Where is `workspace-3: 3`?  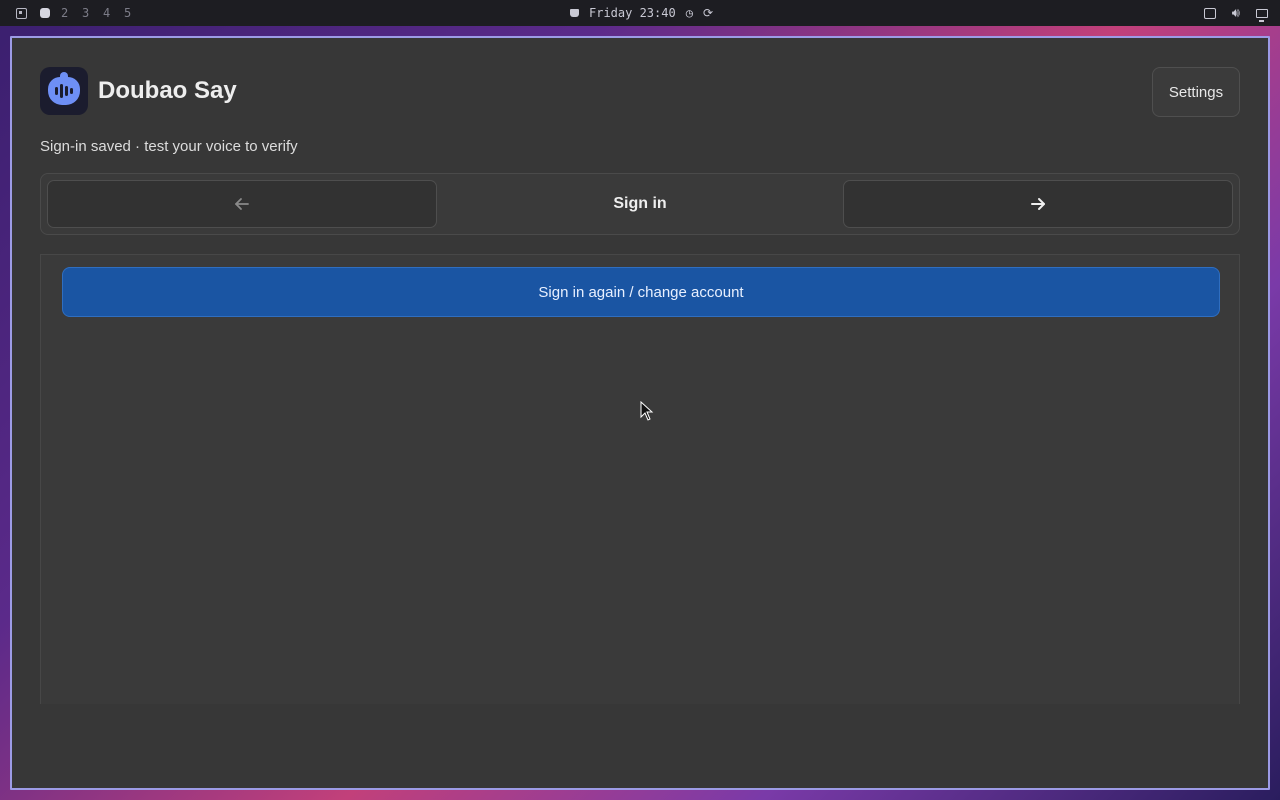
workspace-3: 3 is located at coordinates (92, 13).